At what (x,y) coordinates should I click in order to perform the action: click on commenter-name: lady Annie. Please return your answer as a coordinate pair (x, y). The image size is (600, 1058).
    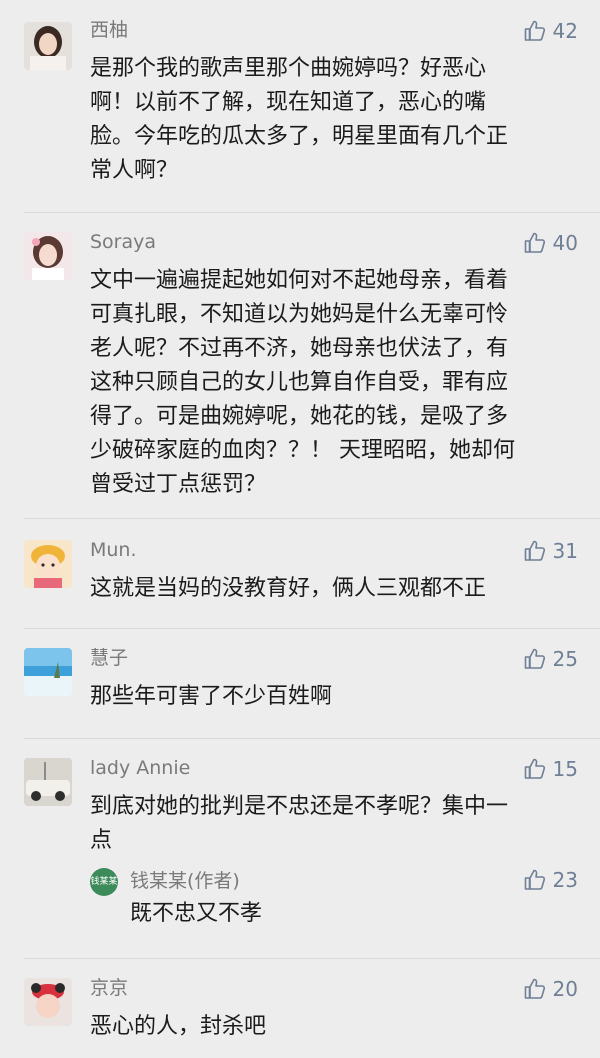
    Looking at the image, I should click on (140, 768).